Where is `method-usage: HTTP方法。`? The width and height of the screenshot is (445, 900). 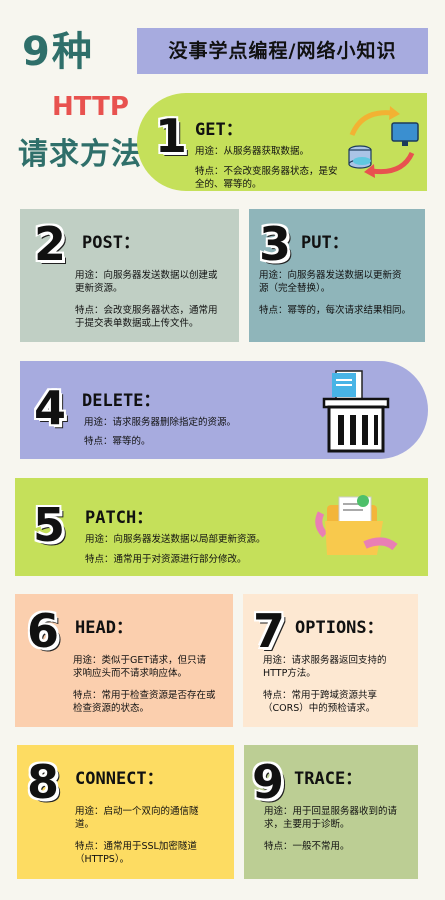
method-usage: HTTP方法。 is located at coordinates (289, 673).